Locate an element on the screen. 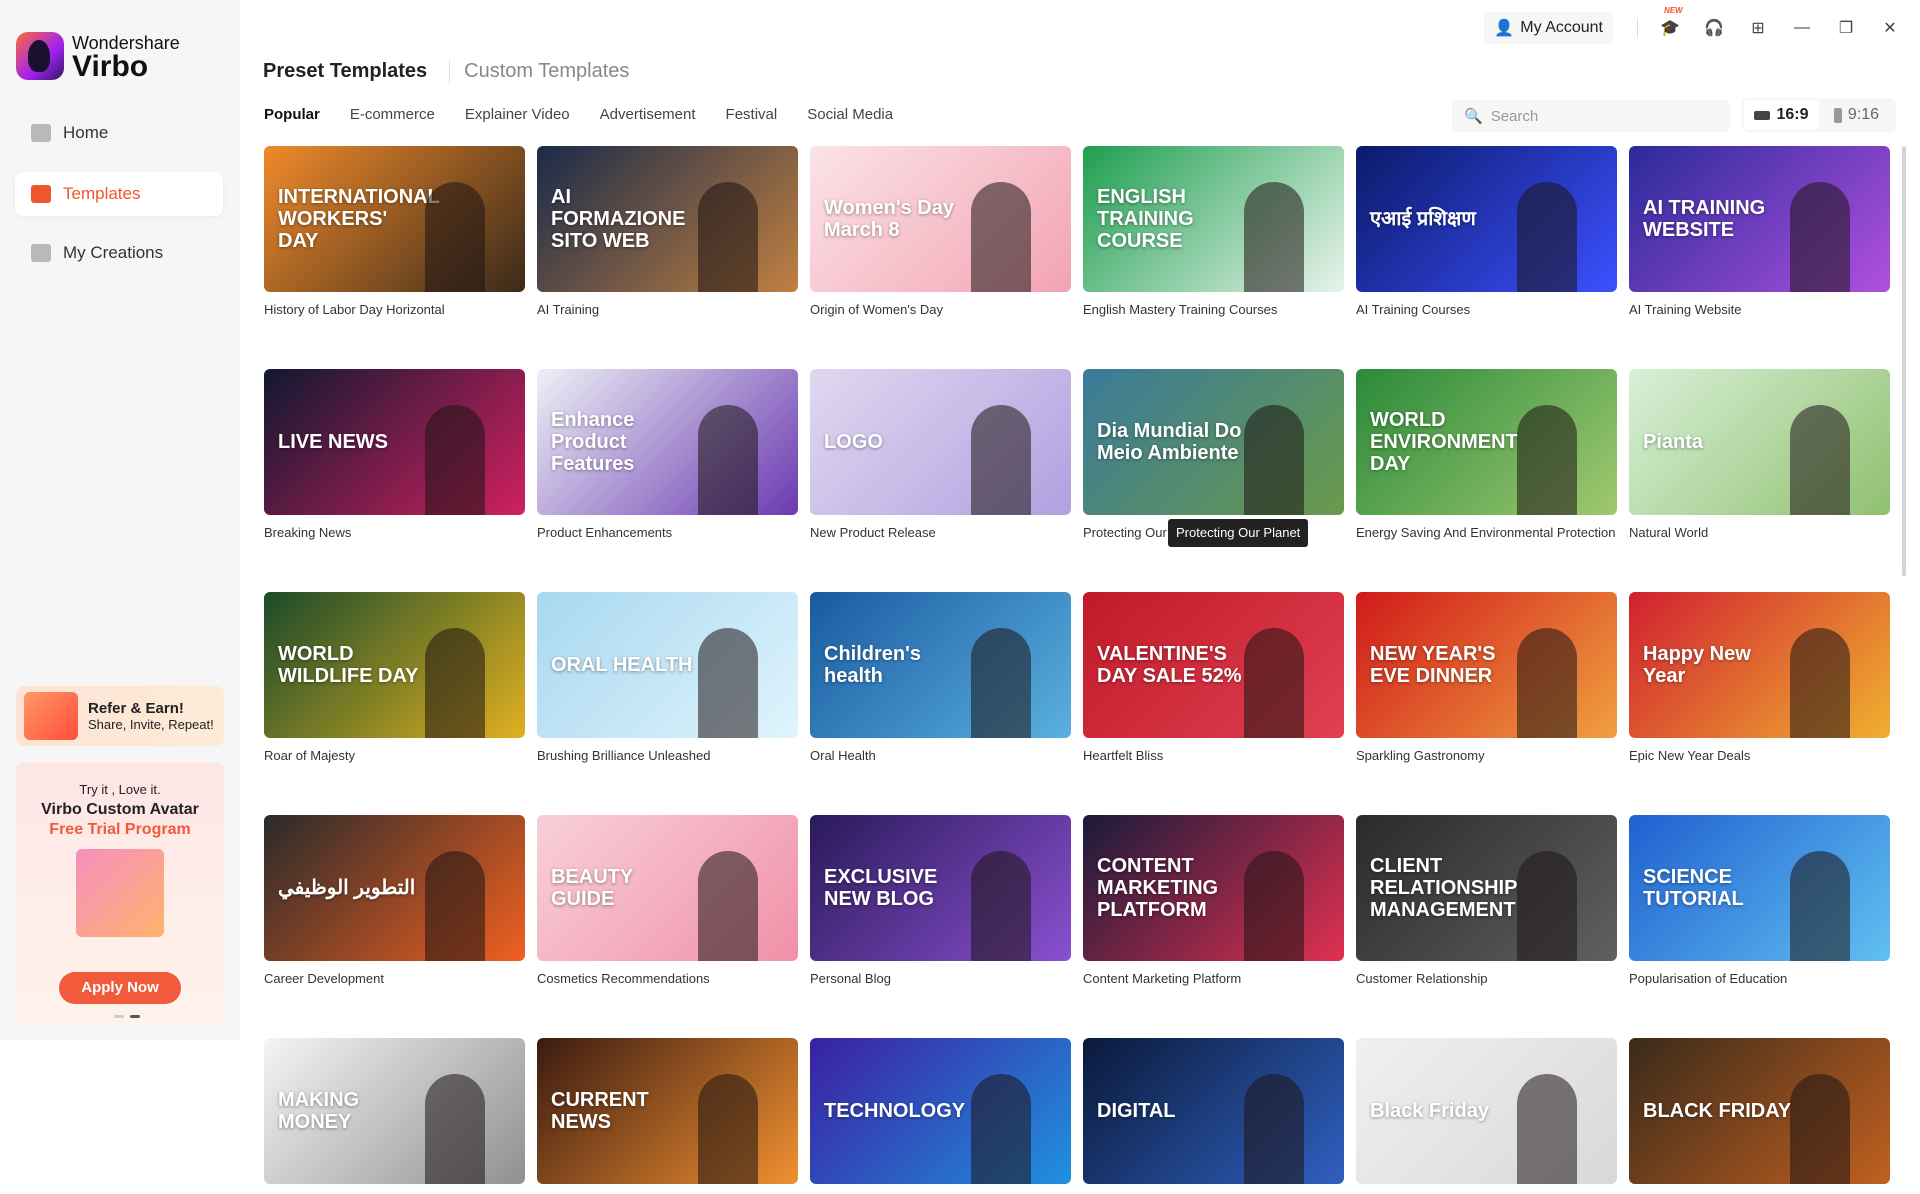 The width and height of the screenshot is (1920, 1194). template-card: BLACK FRIDAY is located at coordinates (1759, 1116).